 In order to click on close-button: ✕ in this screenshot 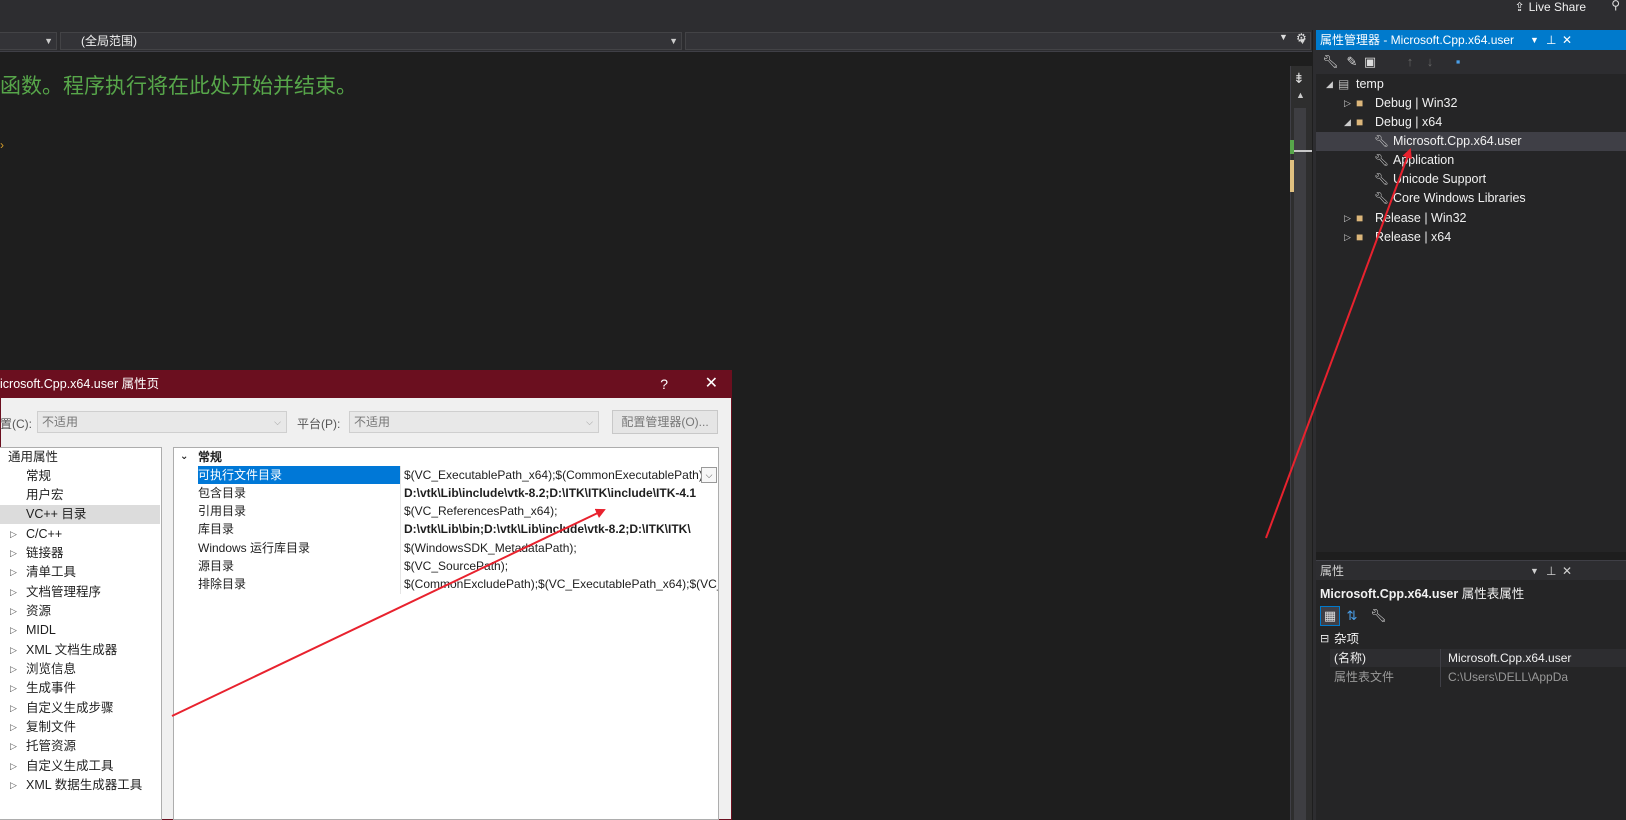, I will do `click(711, 384)`.